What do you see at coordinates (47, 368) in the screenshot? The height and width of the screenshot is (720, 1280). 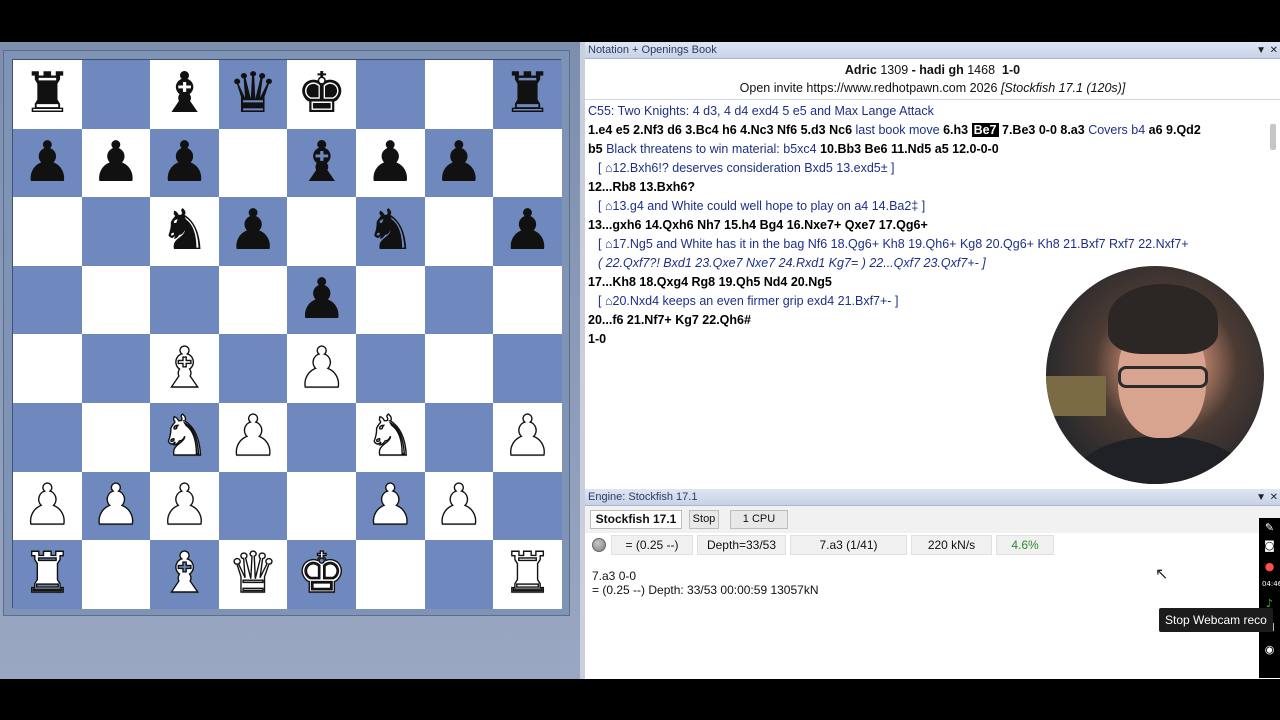 I see `square-a4` at bounding box center [47, 368].